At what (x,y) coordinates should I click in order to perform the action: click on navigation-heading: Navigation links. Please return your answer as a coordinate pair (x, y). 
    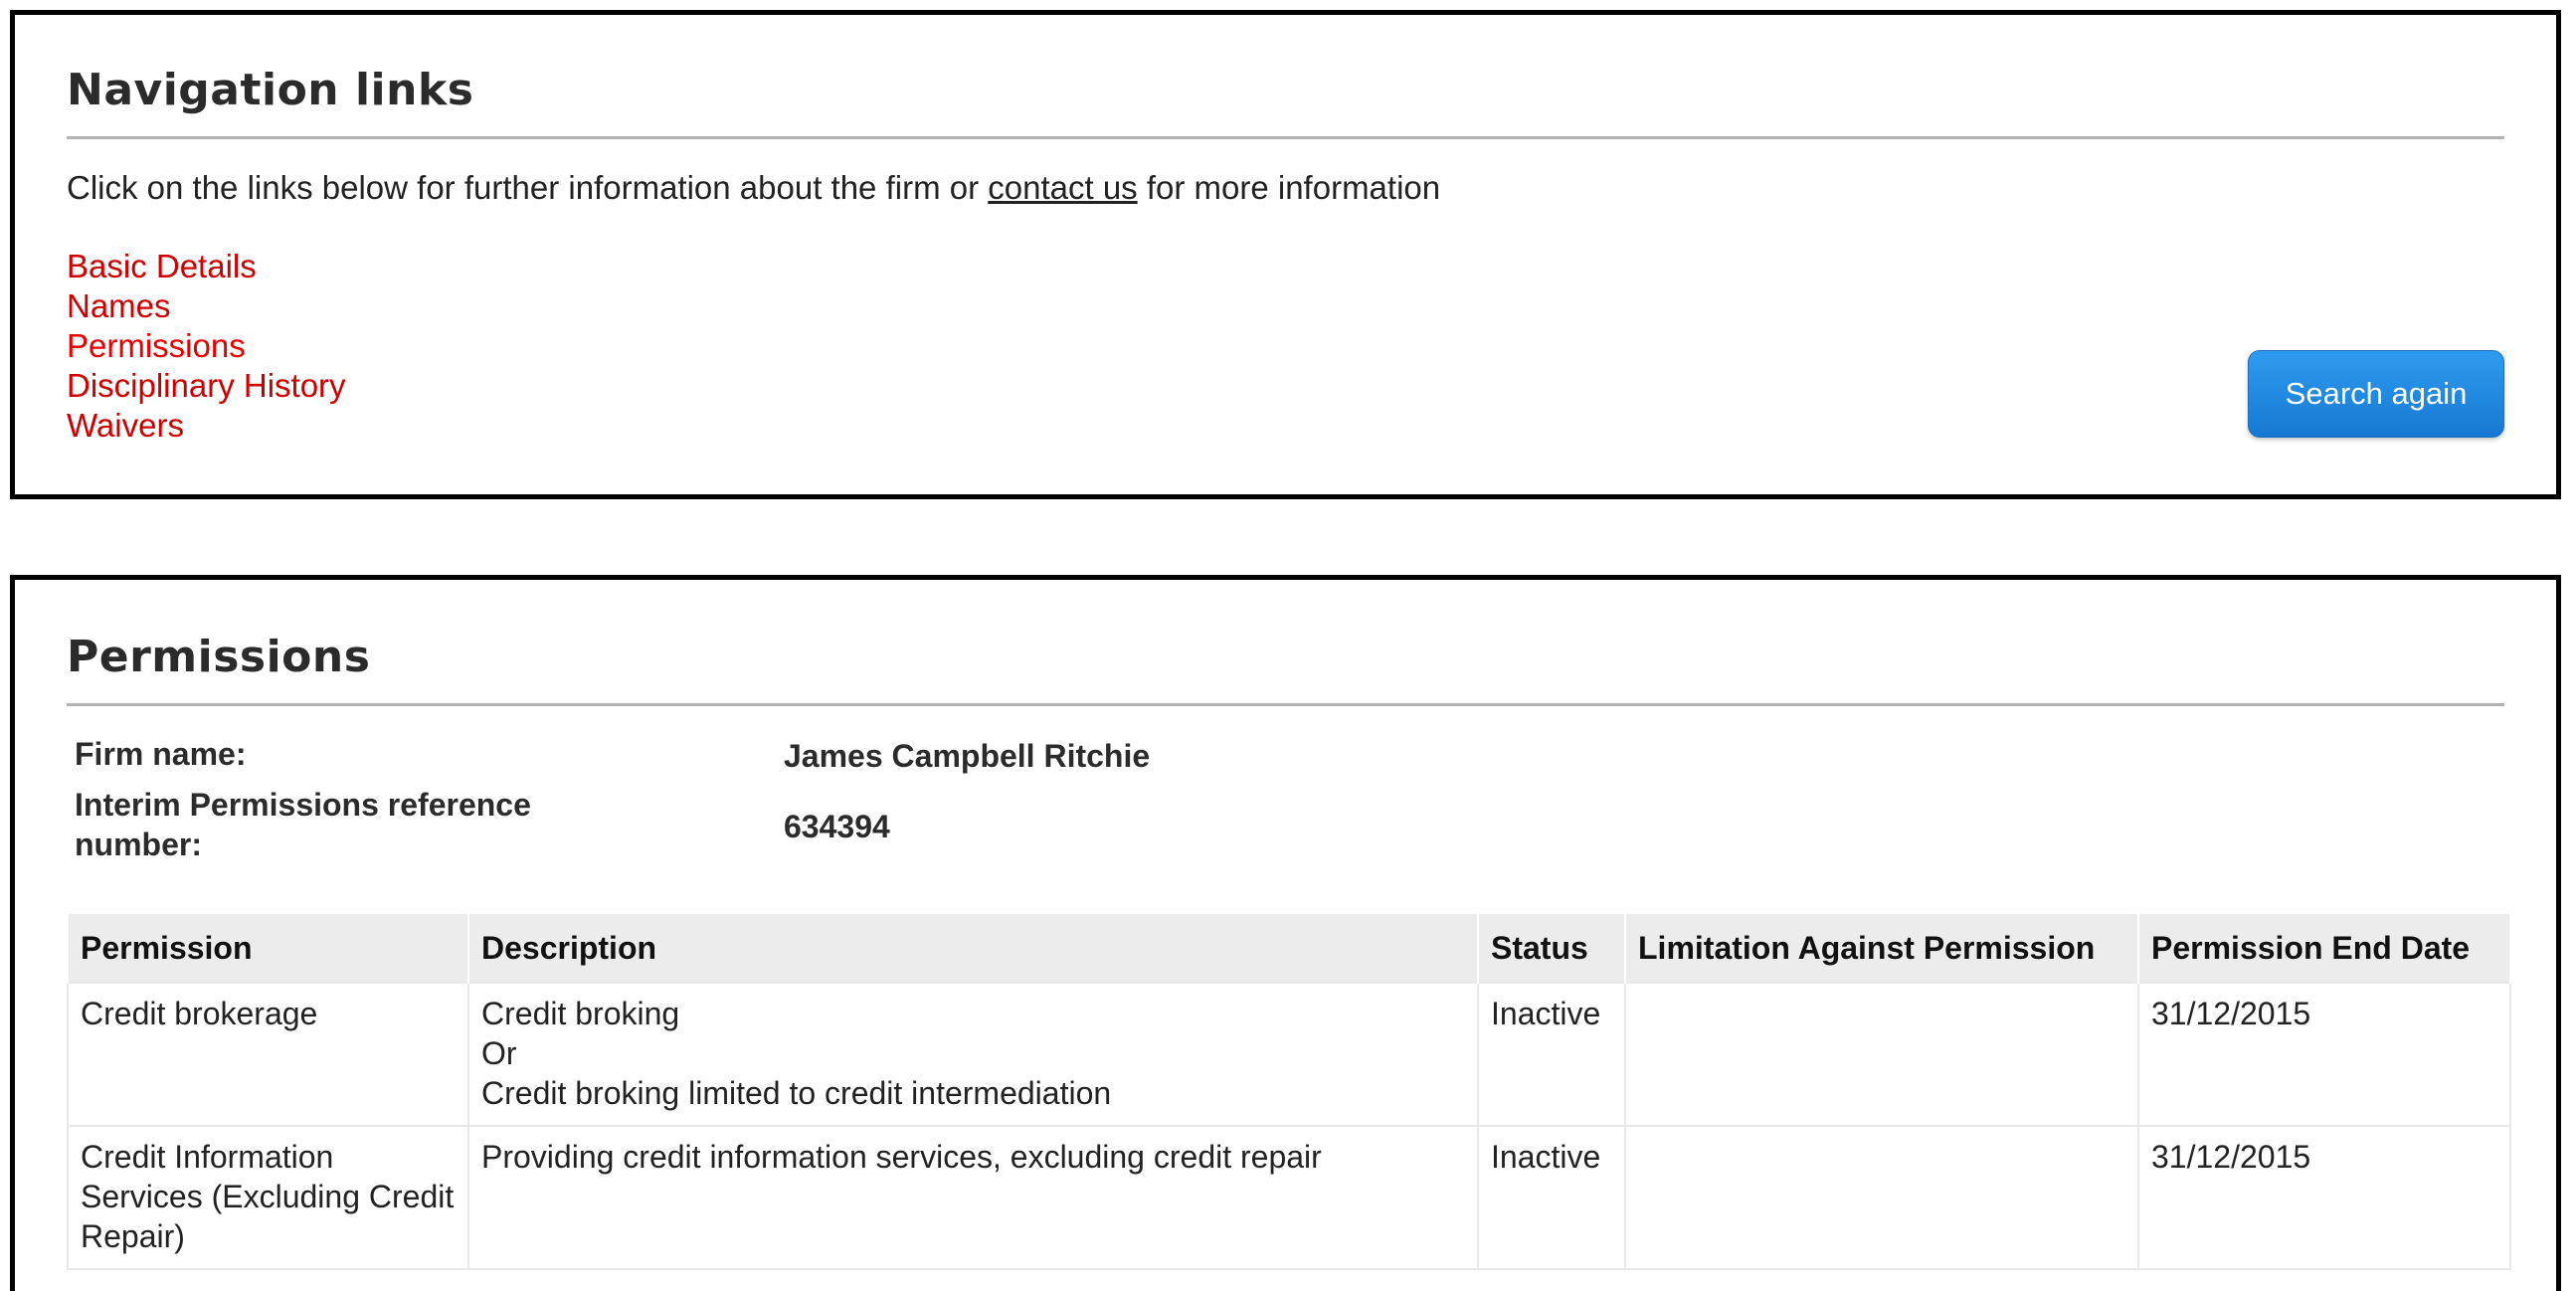
    Looking at the image, I should click on (270, 90).